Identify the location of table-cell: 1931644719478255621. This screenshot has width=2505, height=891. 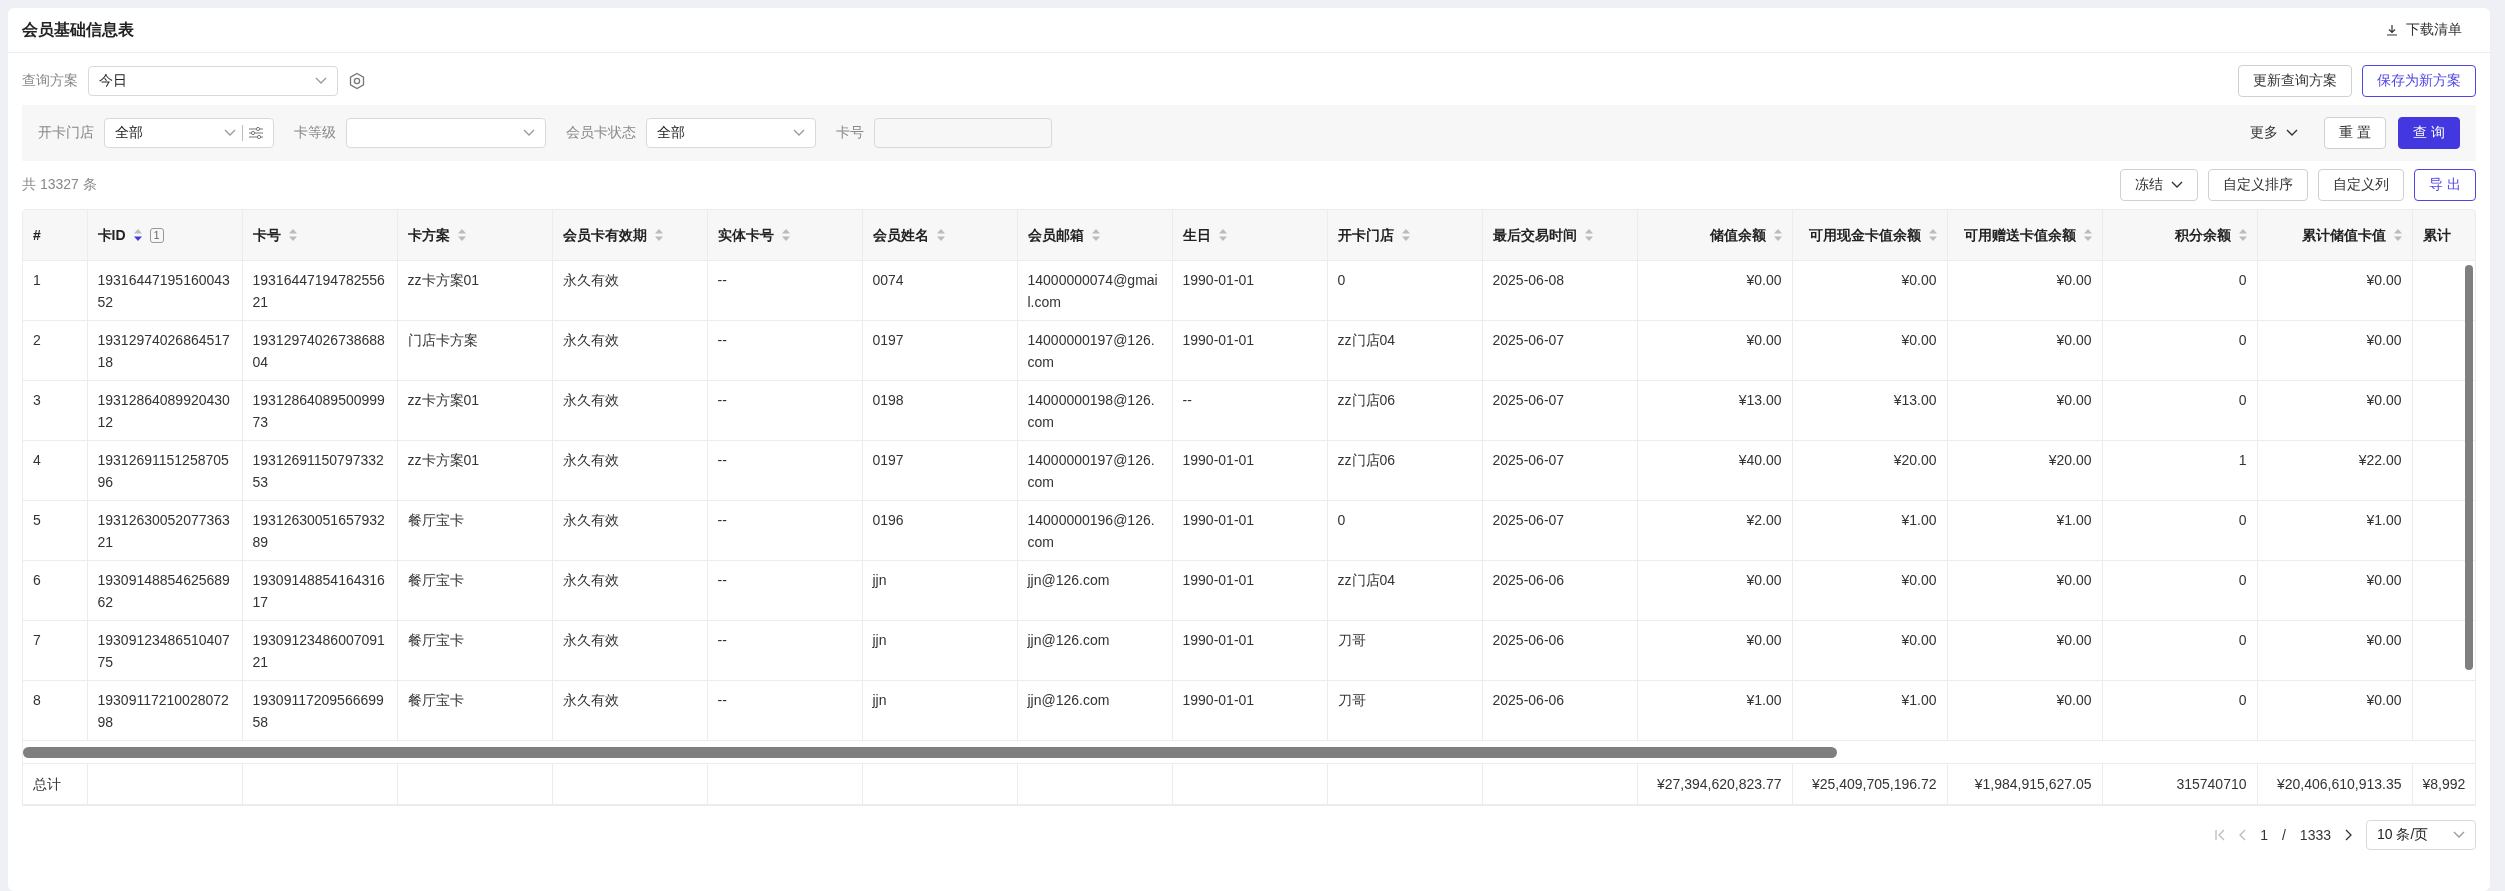
(319, 290).